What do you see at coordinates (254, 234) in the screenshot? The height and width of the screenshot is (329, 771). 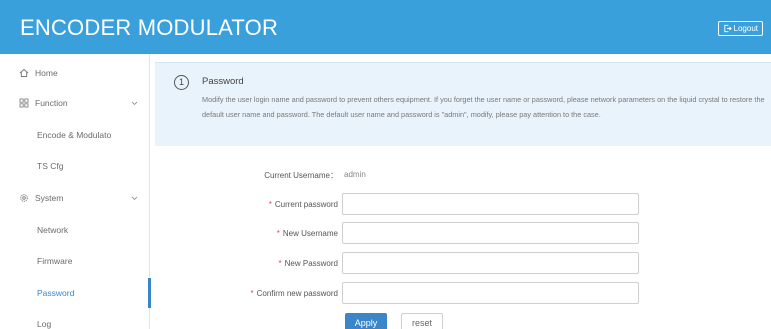 I see `new-username-label: * New Username` at bounding box center [254, 234].